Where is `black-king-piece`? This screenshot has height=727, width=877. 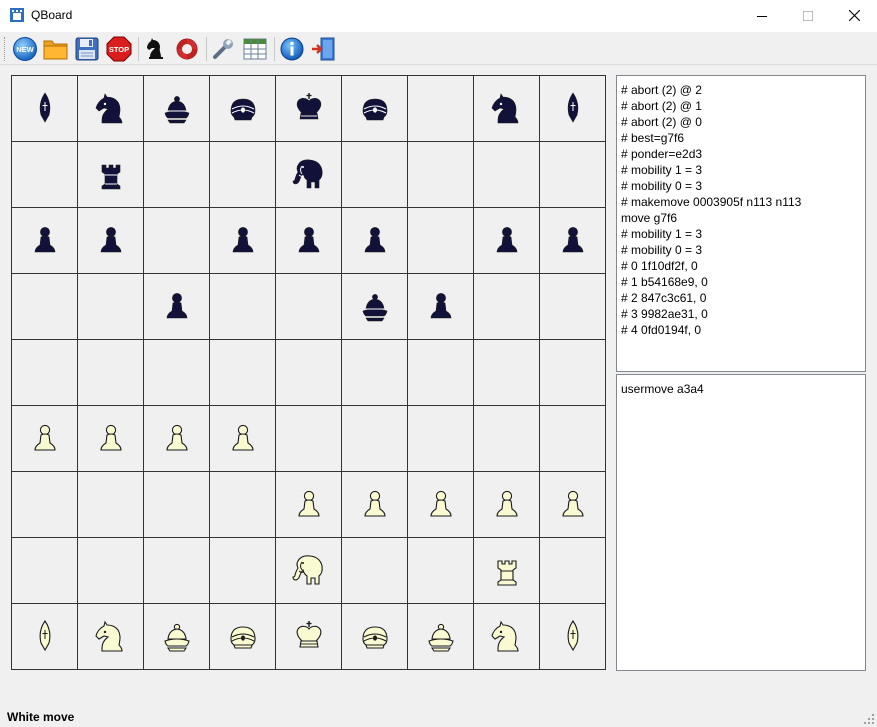
black-king-piece is located at coordinates (309, 109).